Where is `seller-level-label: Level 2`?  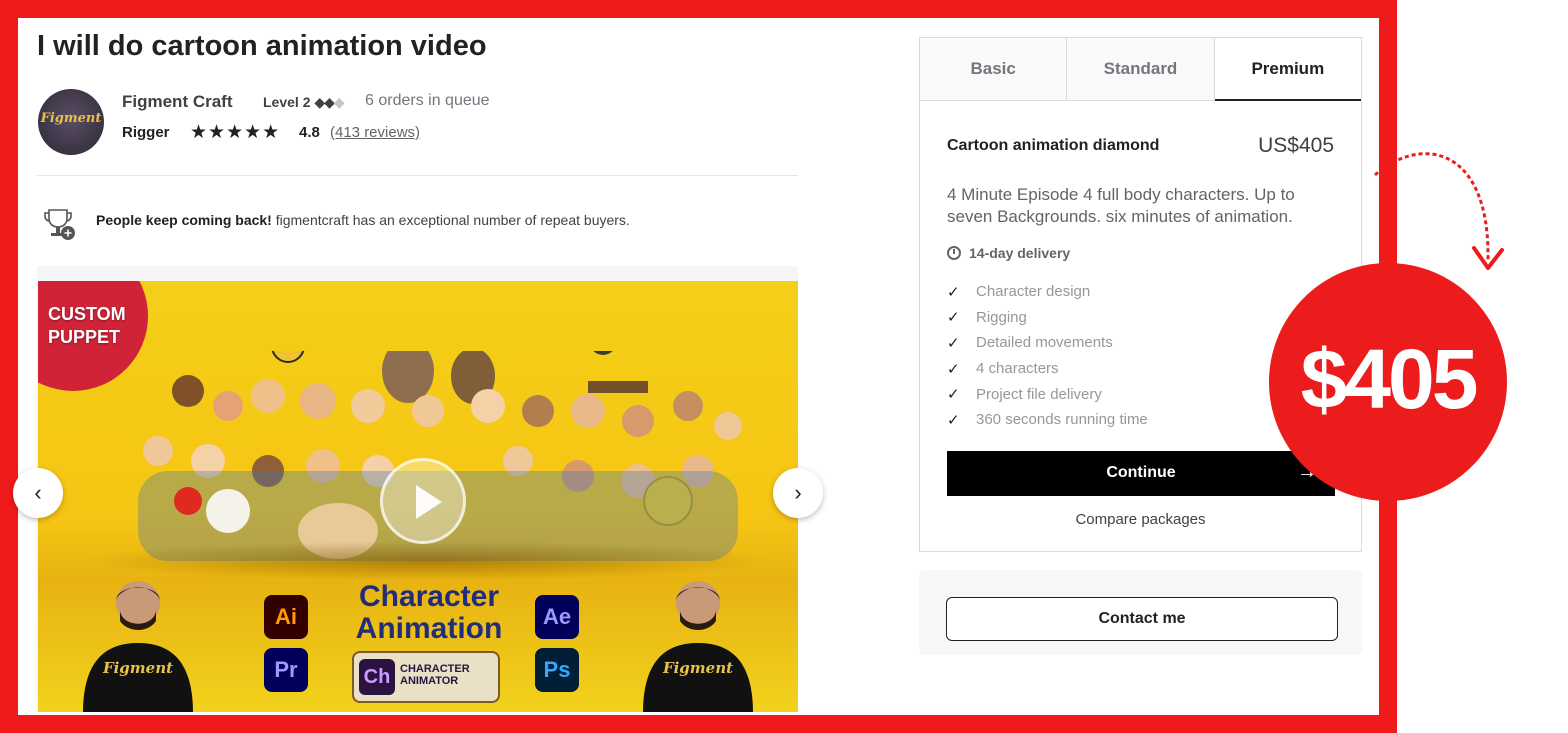 seller-level-label: Level 2 is located at coordinates (287, 102).